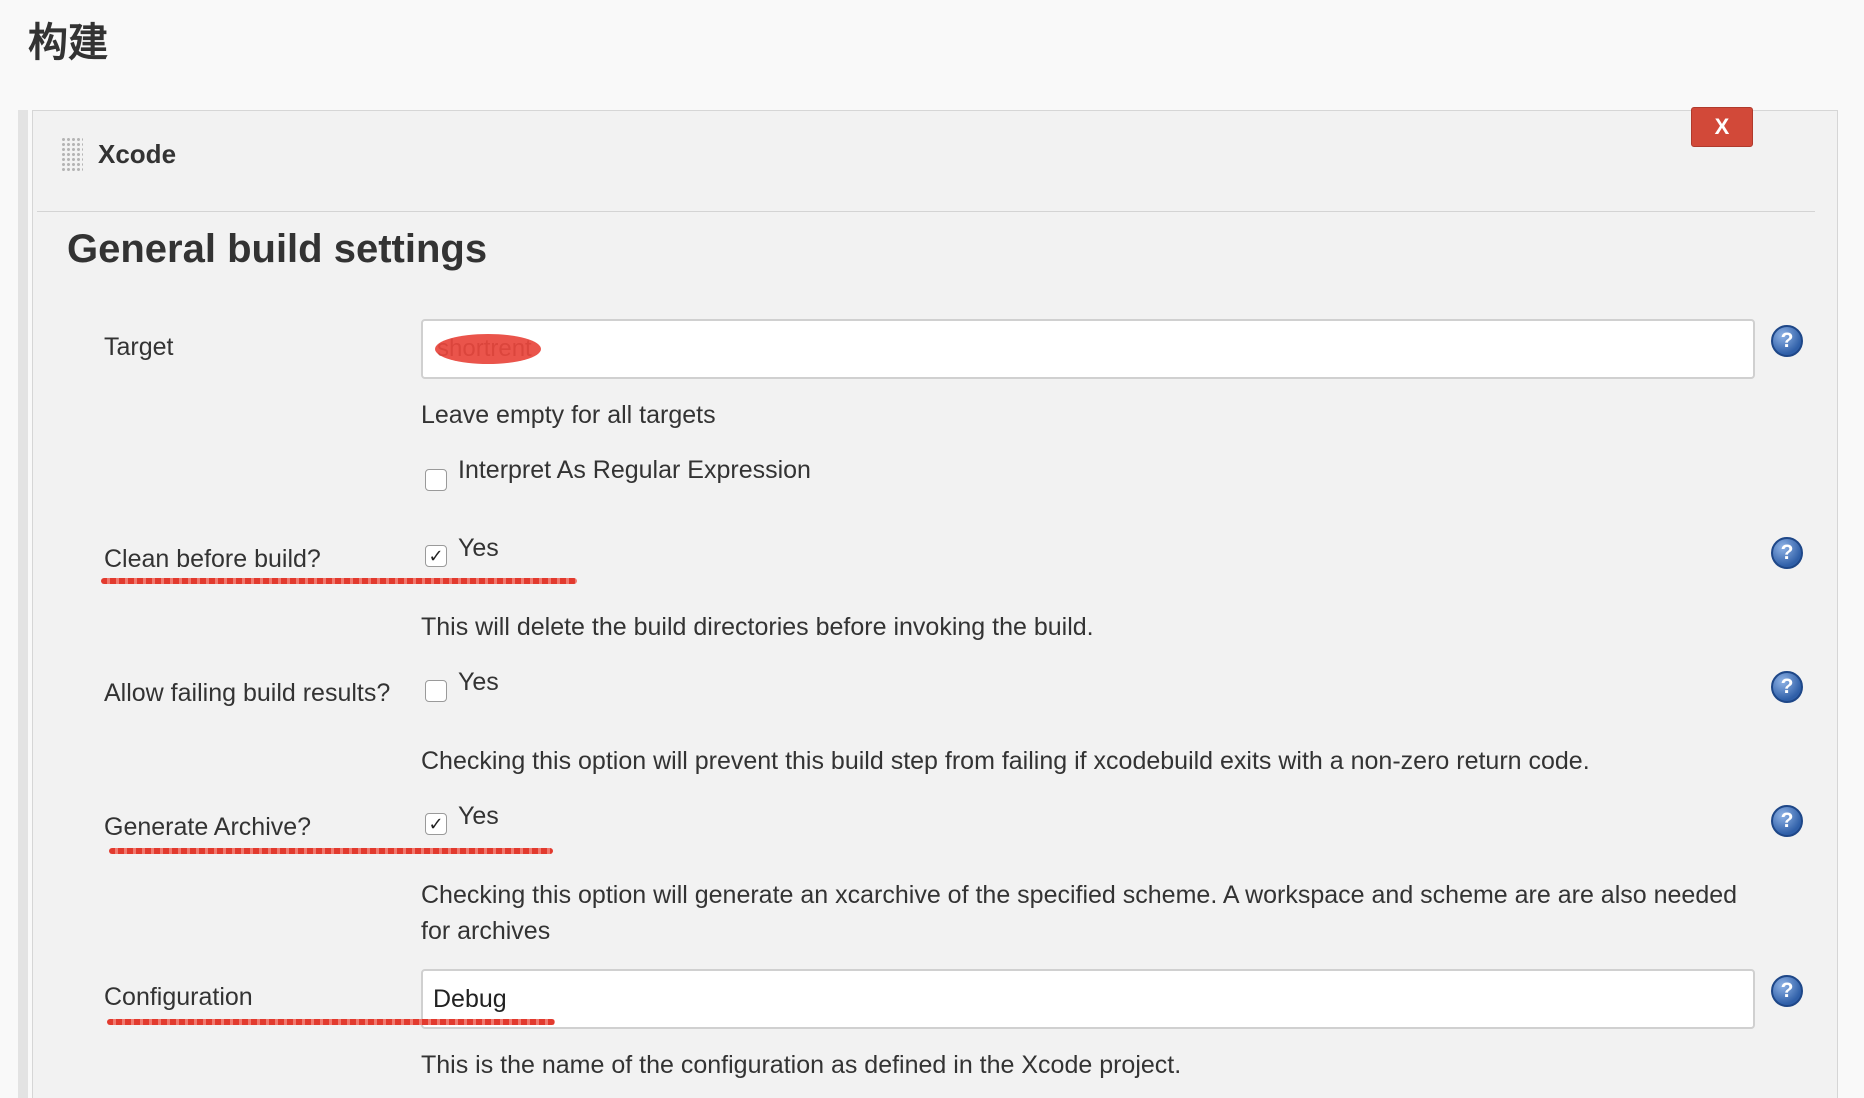 Image resolution: width=1864 pixels, height=1098 pixels. I want to click on archive-label: Generate Archive?, so click(208, 827).